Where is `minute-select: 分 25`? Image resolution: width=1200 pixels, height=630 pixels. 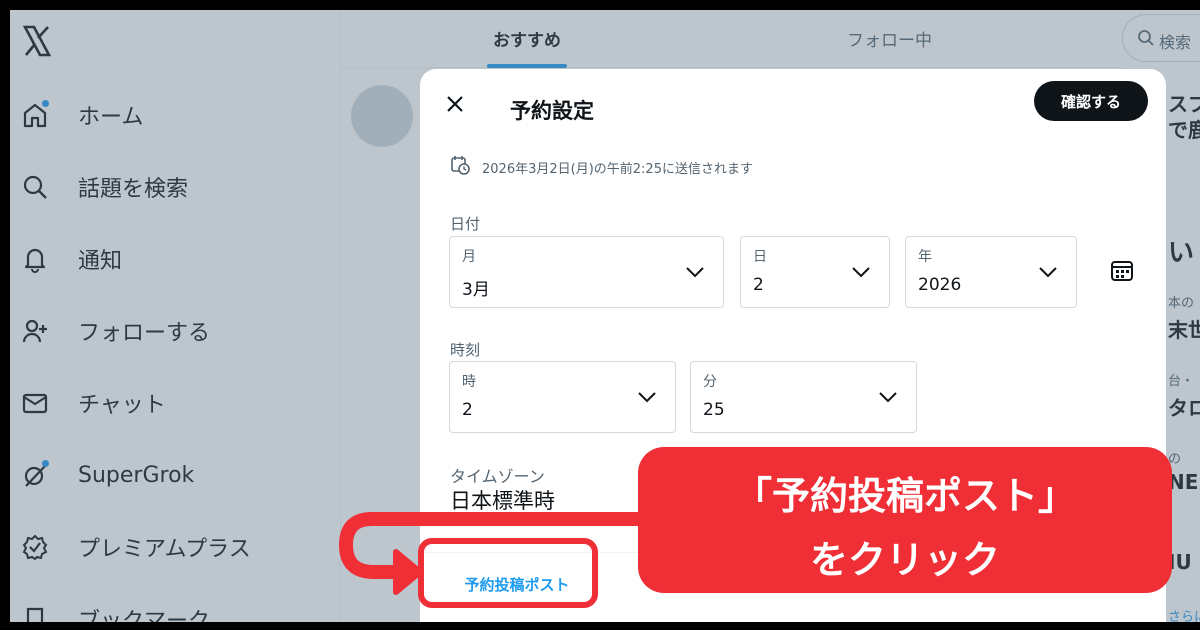
minute-select: 分 25 is located at coordinates (803, 397).